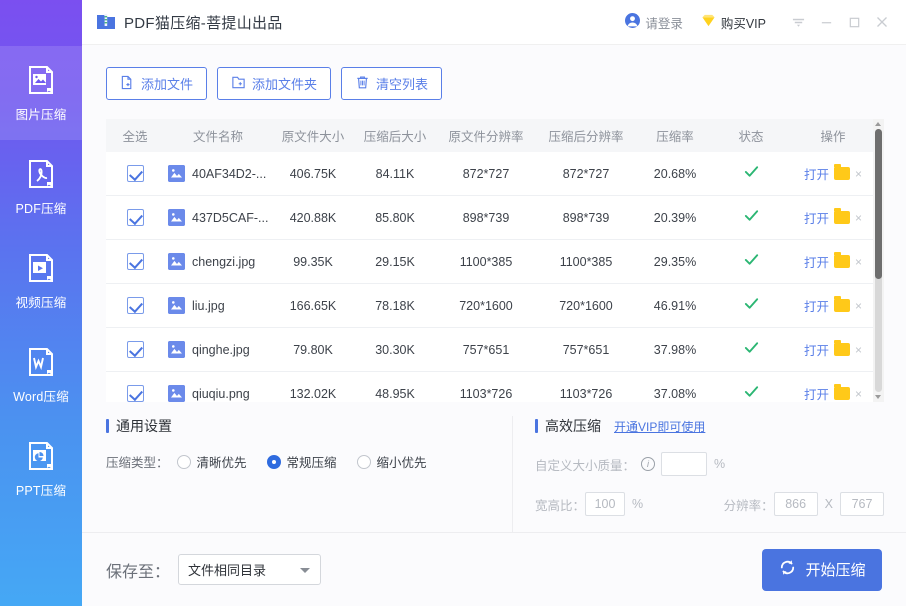 Image resolution: width=906 pixels, height=606 pixels. Describe the element at coordinates (392, 83) in the screenshot. I see `clear-list-button: 清空列表` at that location.